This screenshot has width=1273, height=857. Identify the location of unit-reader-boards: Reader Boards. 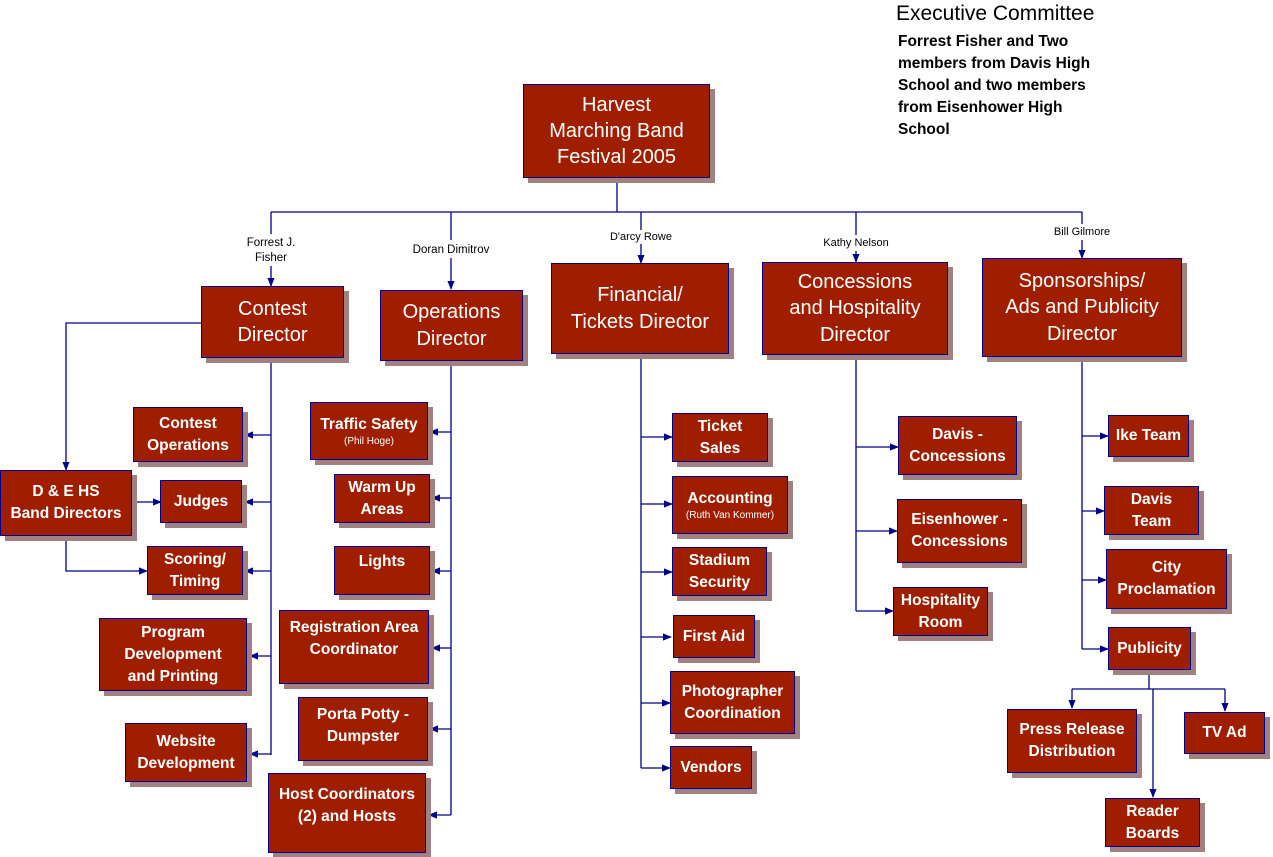
(1152, 822).